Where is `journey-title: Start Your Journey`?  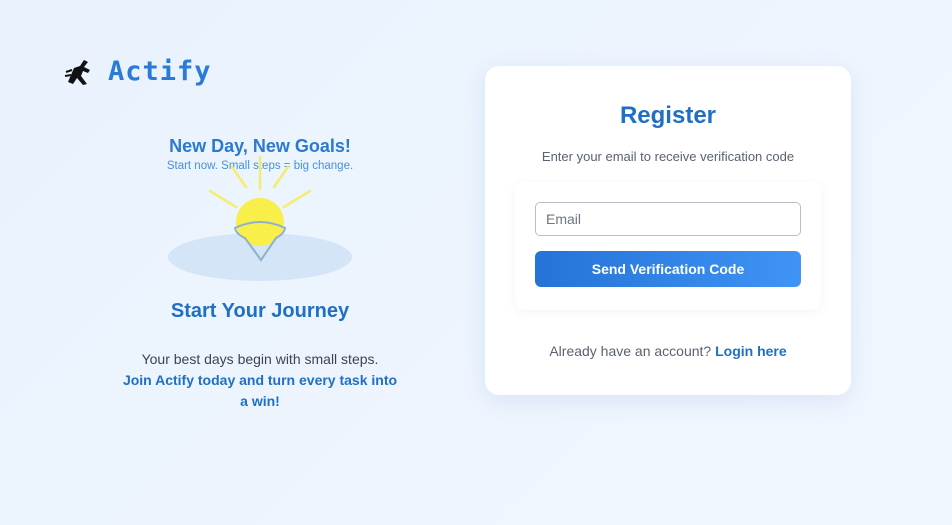 journey-title: Start Your Journey is located at coordinates (260, 311).